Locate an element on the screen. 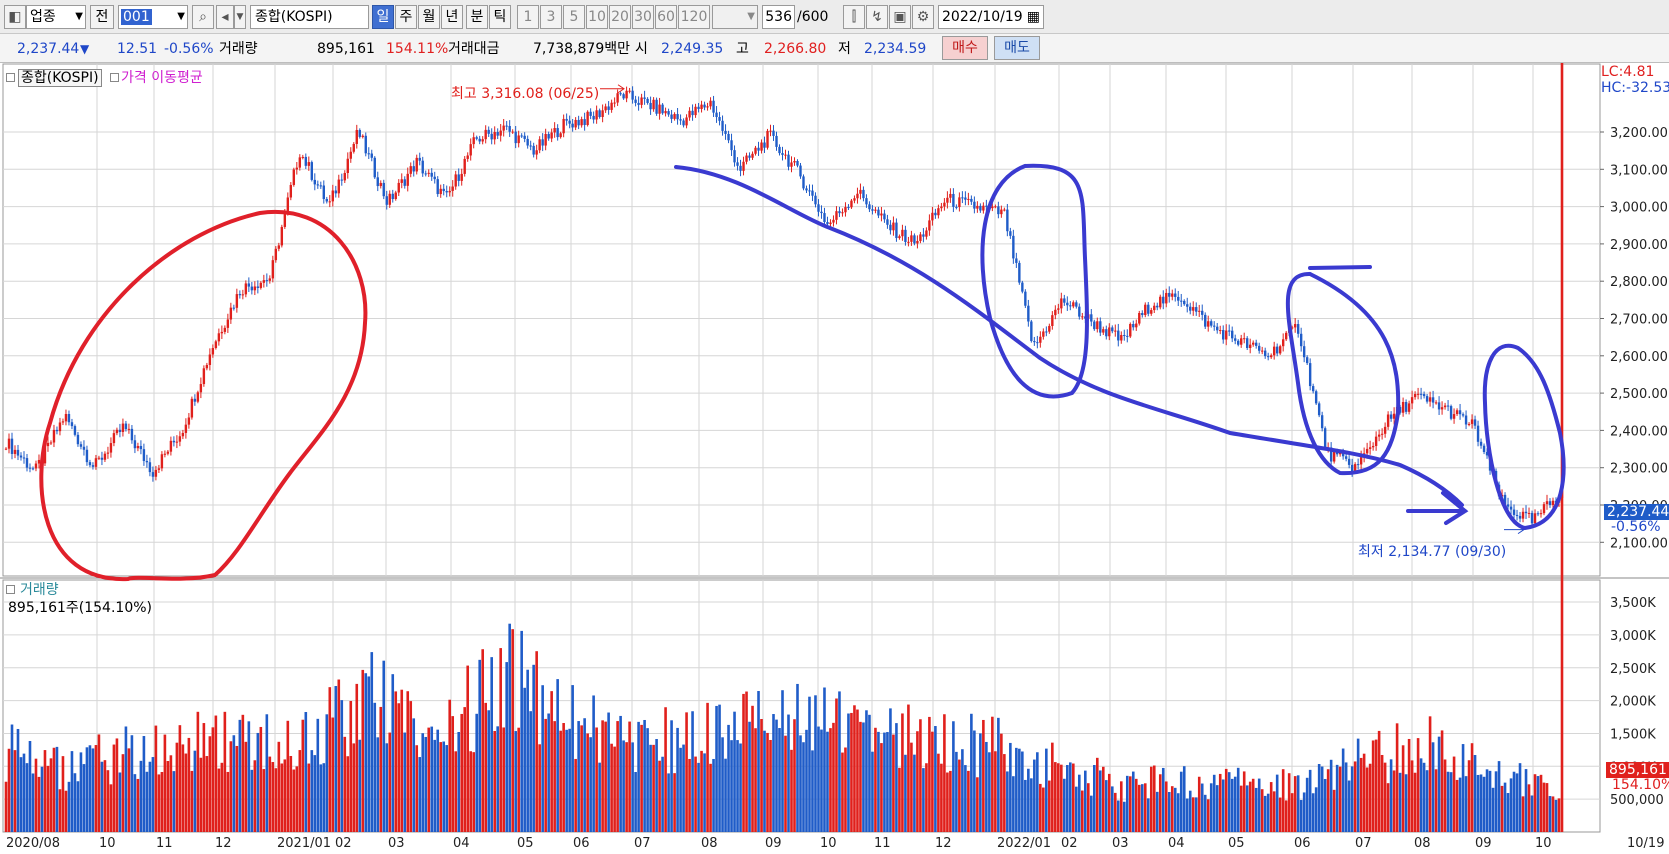 The height and width of the screenshot is (854, 1669). period-month: 월 is located at coordinates (429, 17).